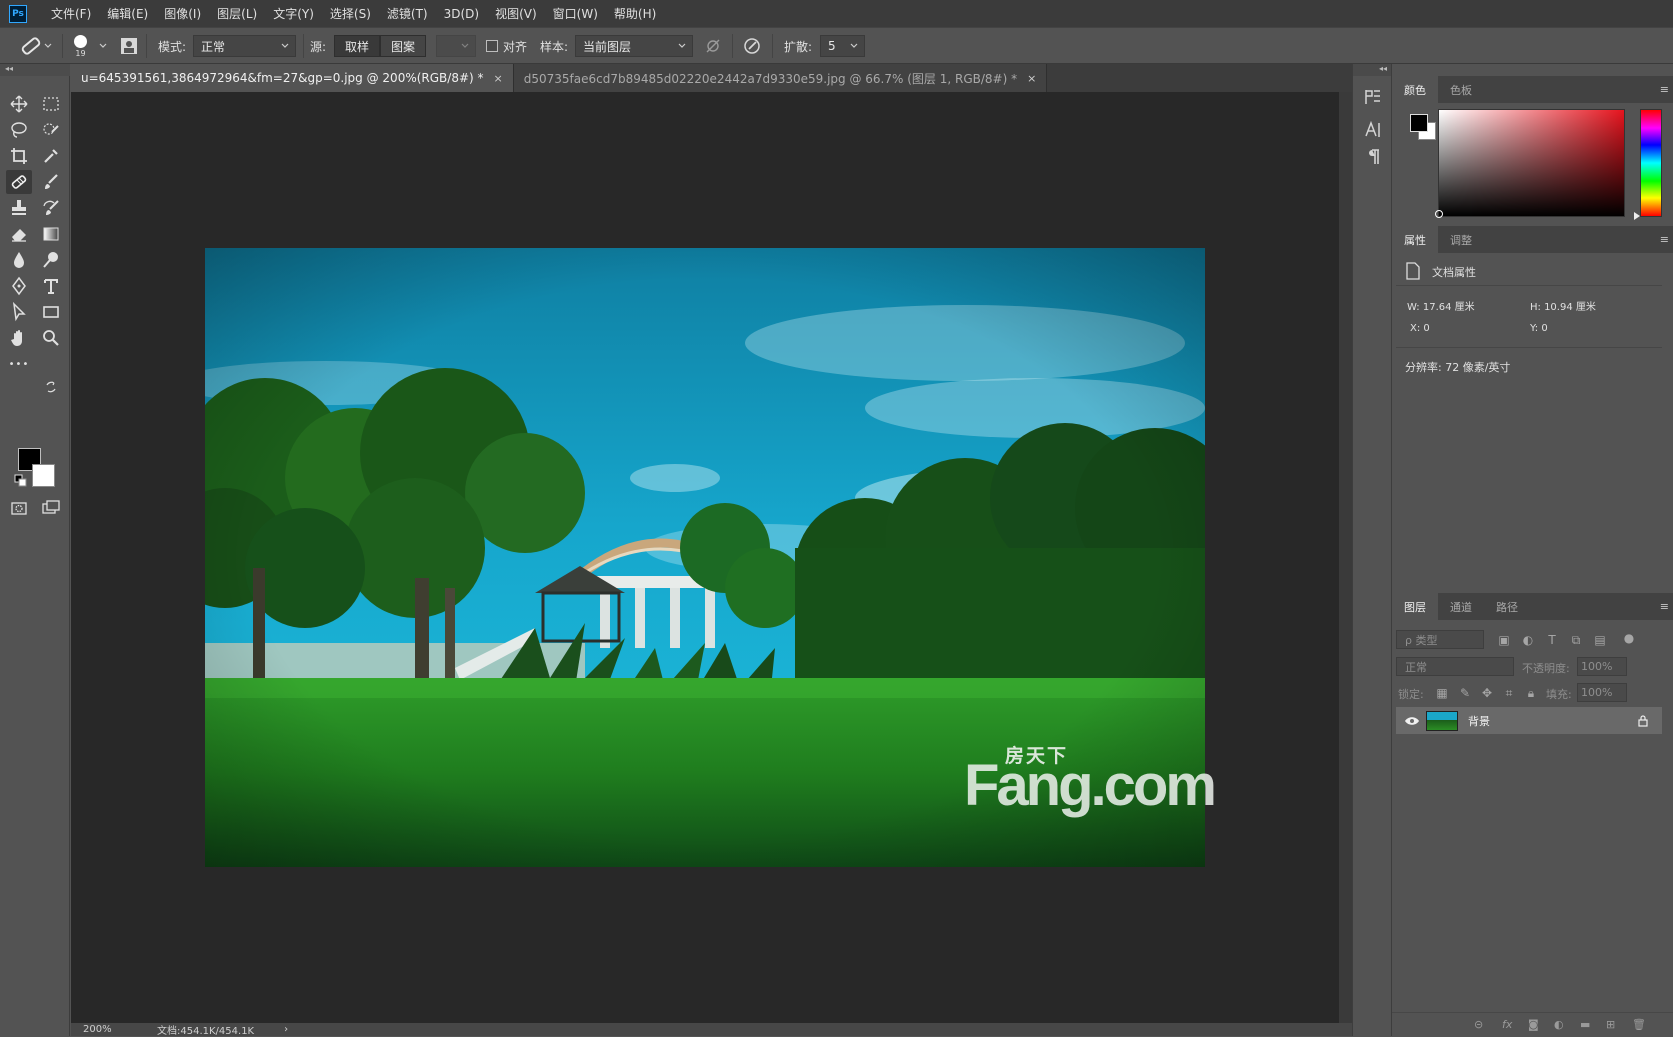 The image size is (1673, 1037). I want to click on edit-toolbar-icon: •••, so click(19, 364).